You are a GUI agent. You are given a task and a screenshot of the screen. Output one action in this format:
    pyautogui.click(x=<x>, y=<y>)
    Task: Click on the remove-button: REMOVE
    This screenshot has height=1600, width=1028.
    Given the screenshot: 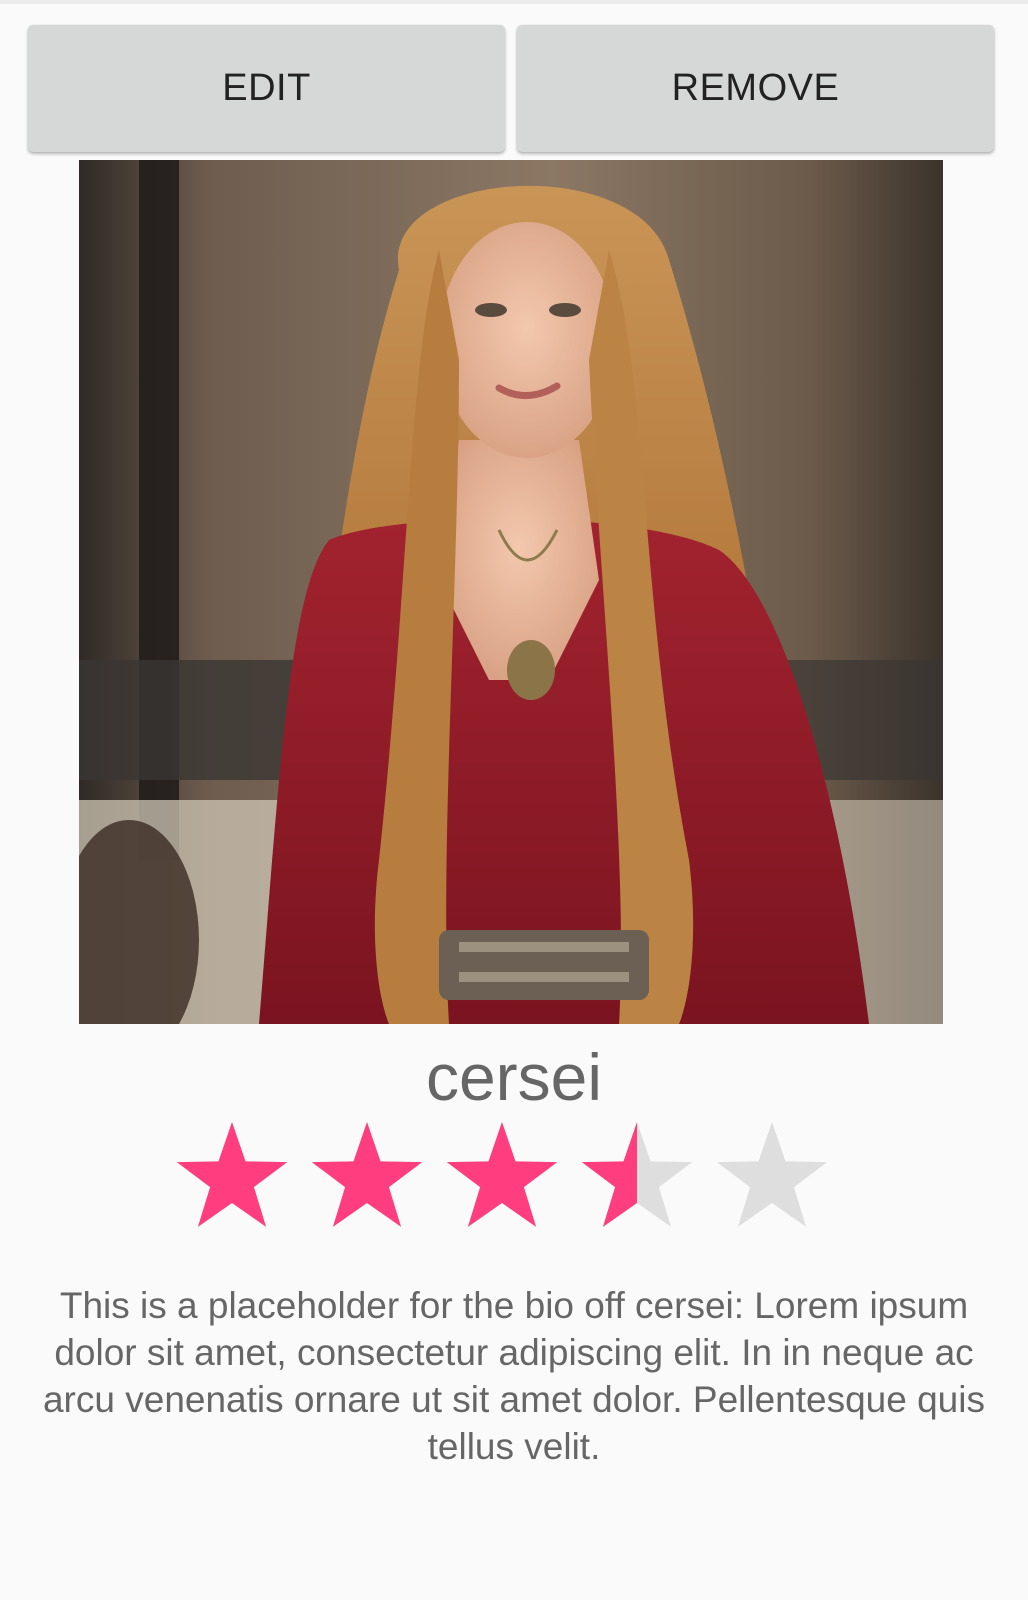 What is the action you would take?
    pyautogui.click(x=755, y=88)
    